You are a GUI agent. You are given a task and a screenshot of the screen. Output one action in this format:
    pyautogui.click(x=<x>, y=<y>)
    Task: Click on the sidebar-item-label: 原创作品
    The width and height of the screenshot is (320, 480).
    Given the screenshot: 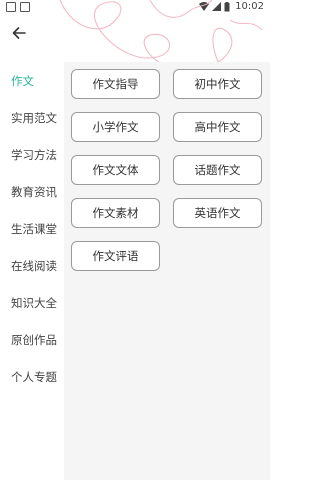 What is the action you would take?
    pyautogui.click(x=34, y=340)
    